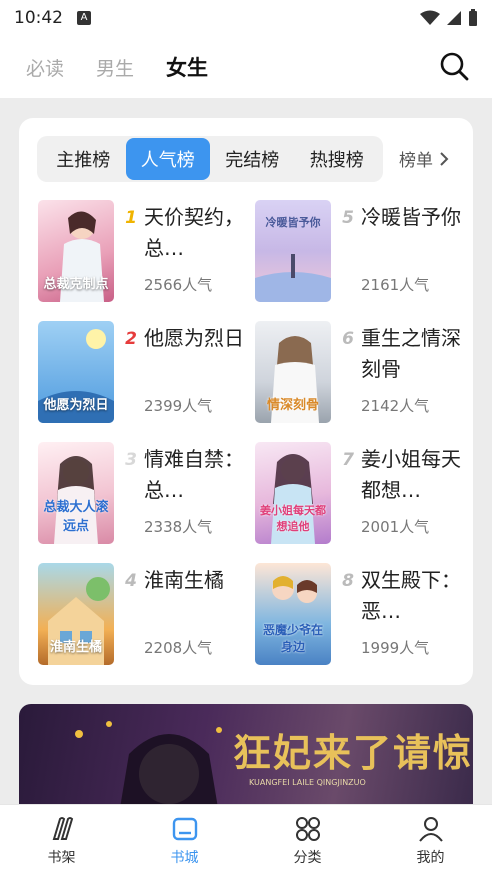 Image resolution: width=492 pixels, height=876 pixels. What do you see at coordinates (360, 494) in the screenshot?
I see `book-item: 姜小姐每天都想追他 7 姜小姐每天都想… 2001人气` at bounding box center [360, 494].